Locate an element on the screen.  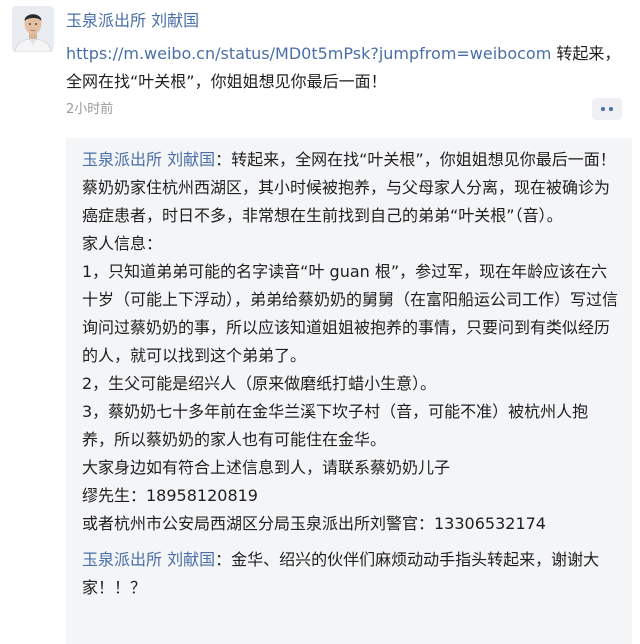
comment-text-line: 大家身边如有符合上述信息到人，请联系蔡奶奶儿子 is located at coordinates (266, 467).